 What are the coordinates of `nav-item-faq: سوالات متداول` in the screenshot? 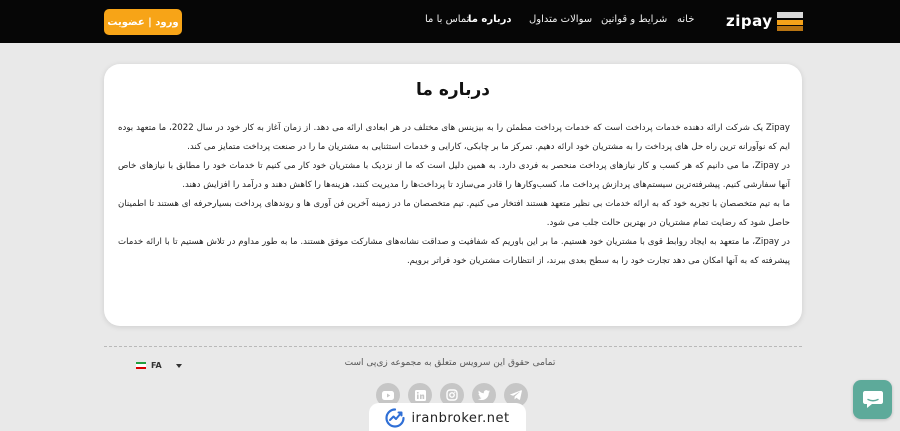 It's located at (560, 19).